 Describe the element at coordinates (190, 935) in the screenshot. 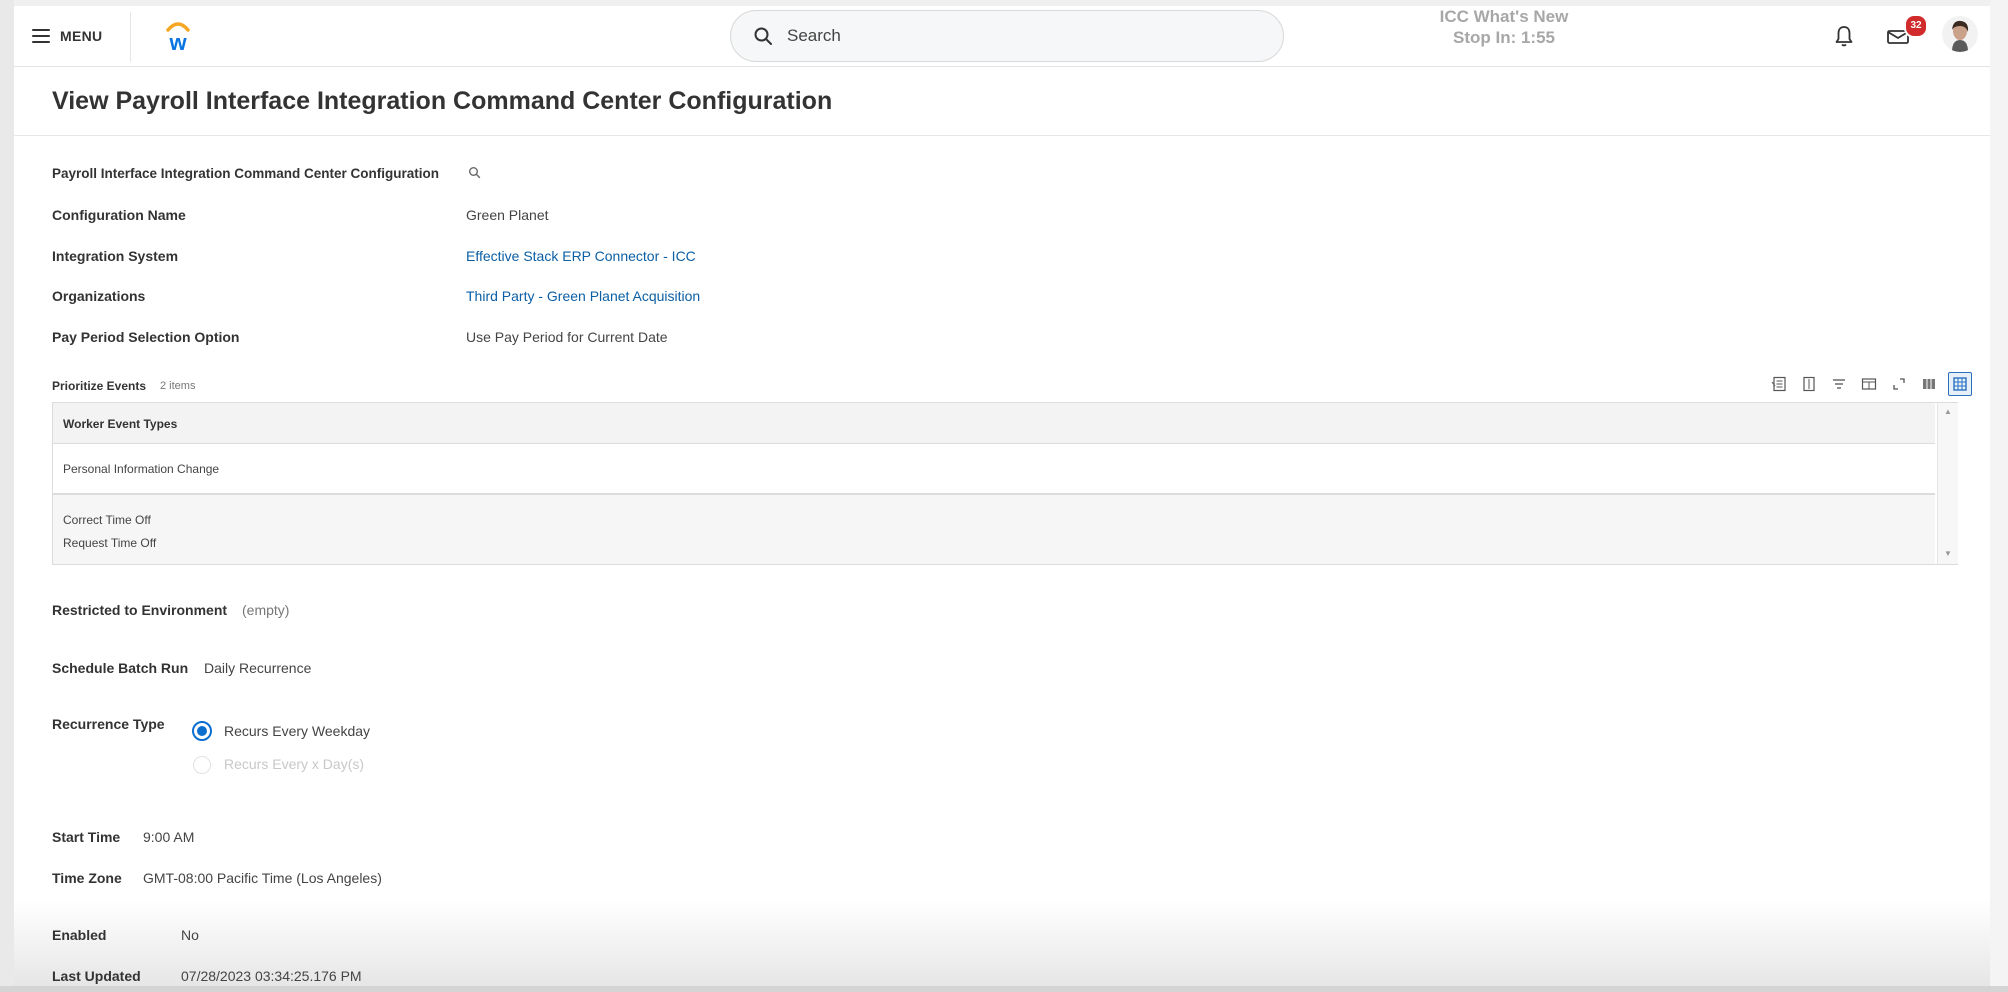

I see `enabled-value: No` at that location.